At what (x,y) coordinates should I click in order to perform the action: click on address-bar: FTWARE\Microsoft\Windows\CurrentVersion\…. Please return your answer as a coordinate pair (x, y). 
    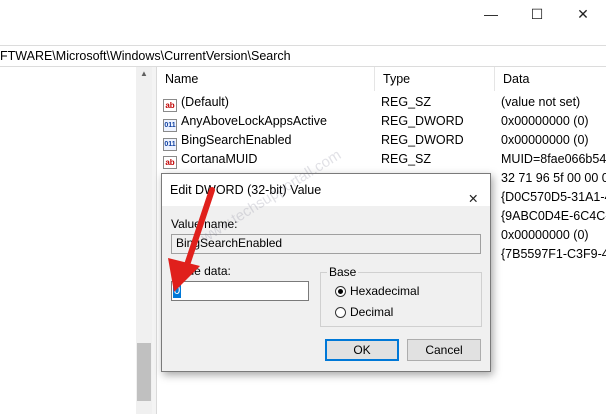
    Looking at the image, I should click on (303, 56).